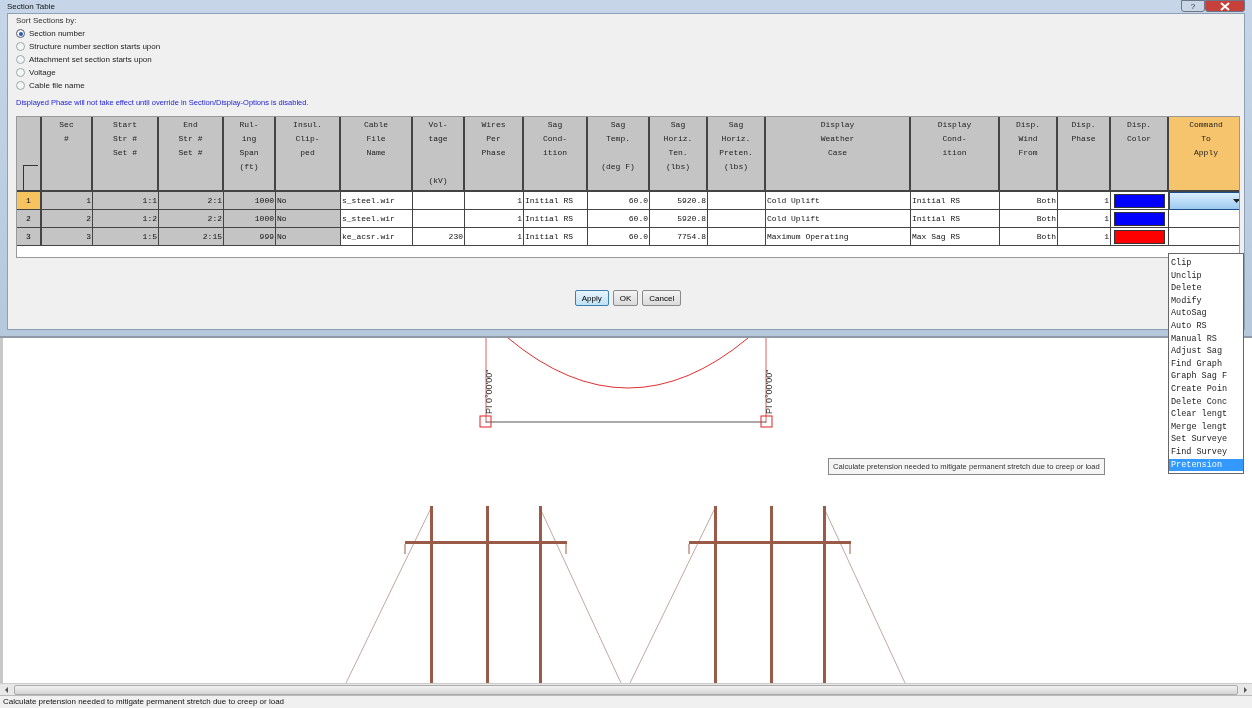 This screenshot has width=1252, height=708. Describe the element at coordinates (1140, 154) in the screenshot. I see `column-header: Disp. Color` at that location.